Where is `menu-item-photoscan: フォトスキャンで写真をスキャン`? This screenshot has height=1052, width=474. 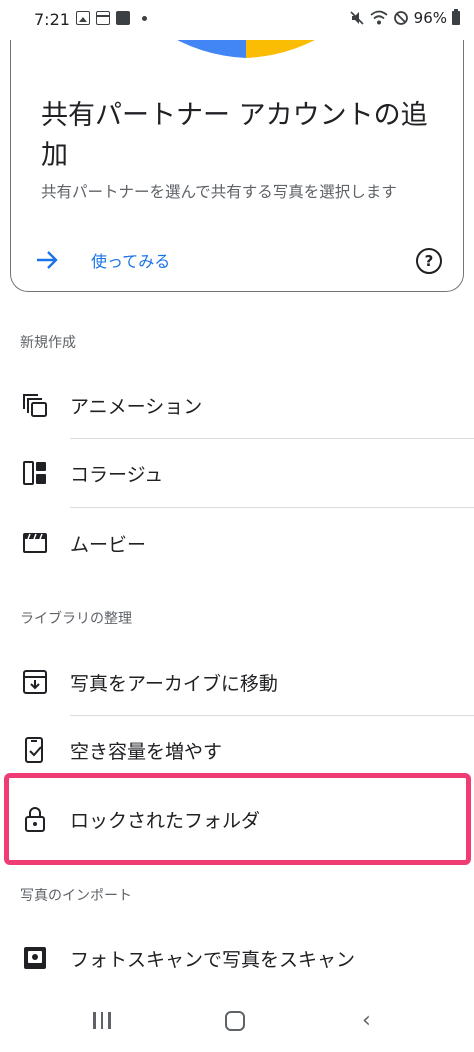 menu-item-photoscan: フォトスキャンで写真をスキャン is located at coordinates (237, 958).